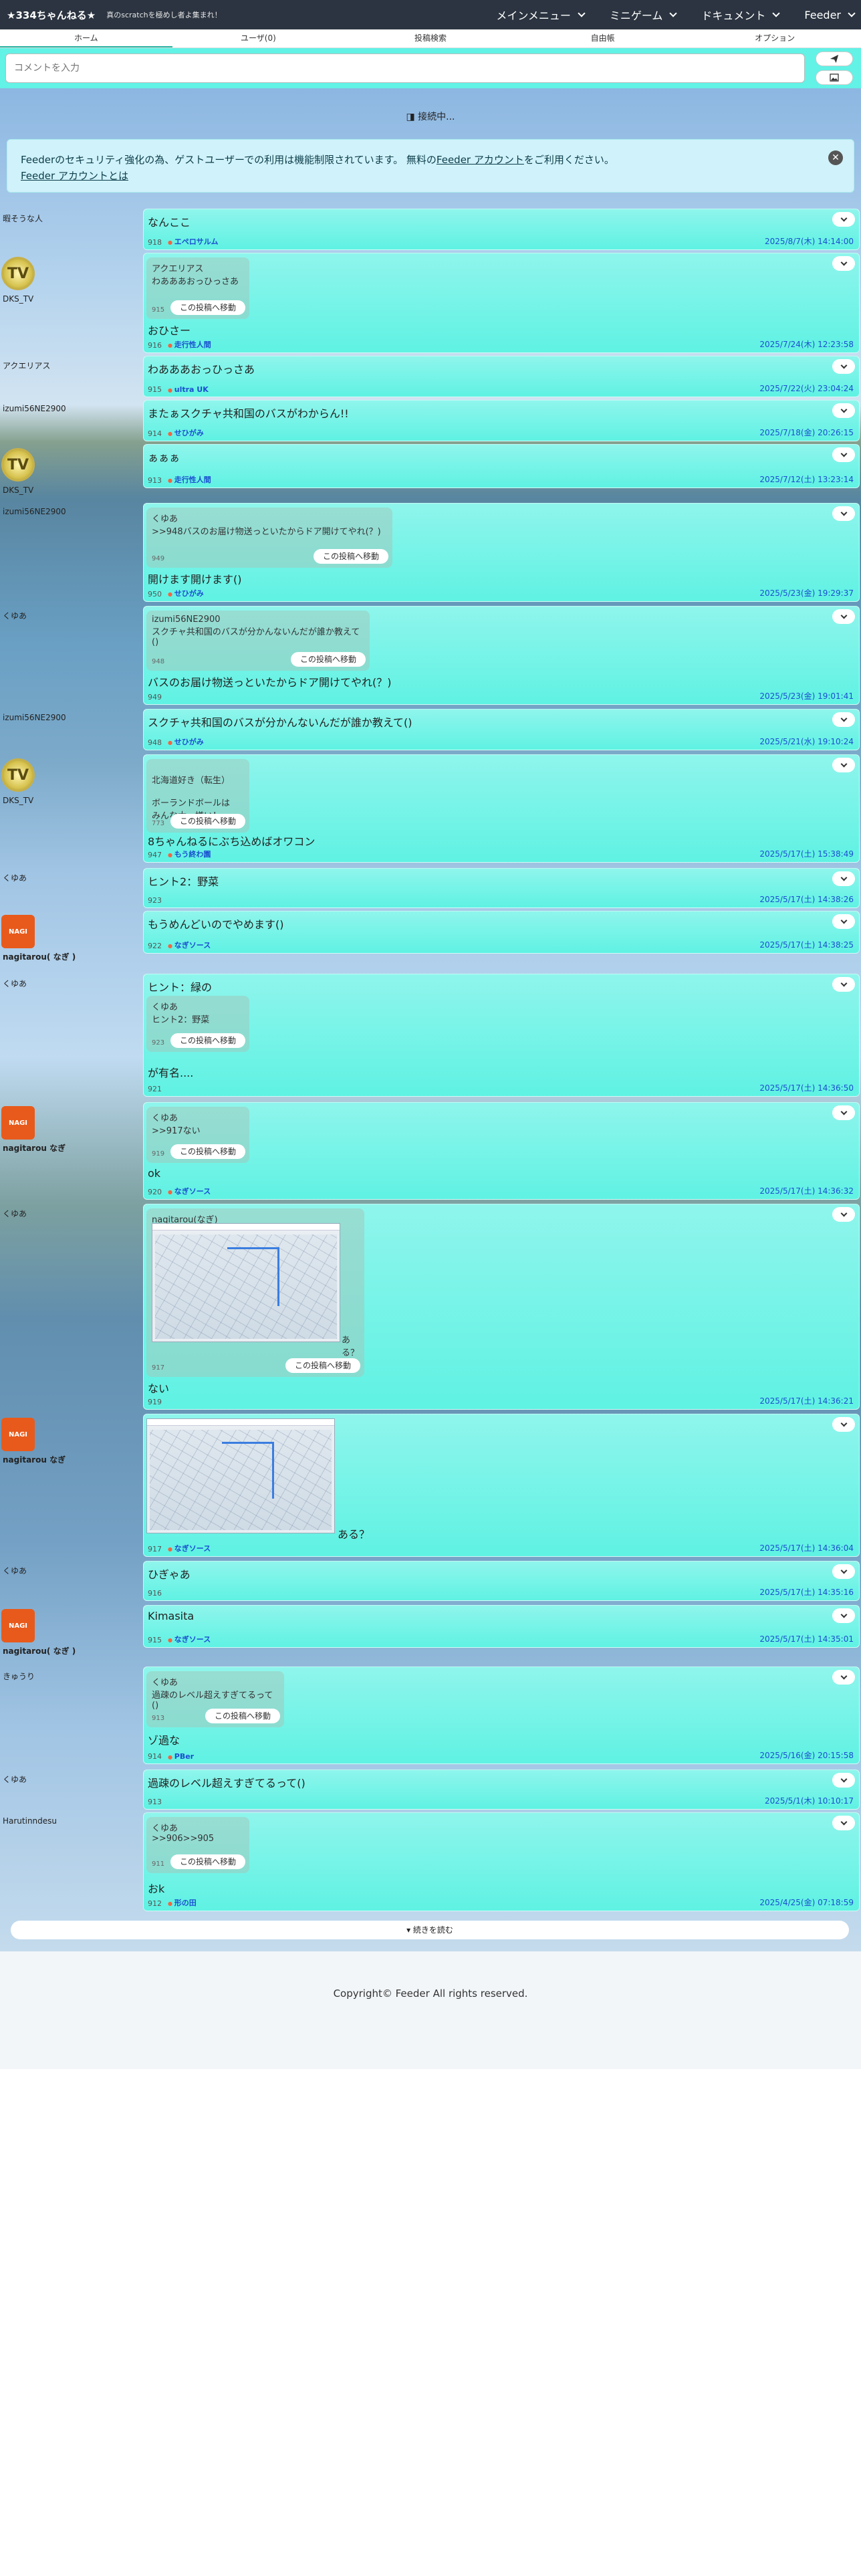 The height and width of the screenshot is (2576, 861). What do you see at coordinates (541, 15) in the screenshot?
I see `nav-main-menu: メインメニュー` at bounding box center [541, 15].